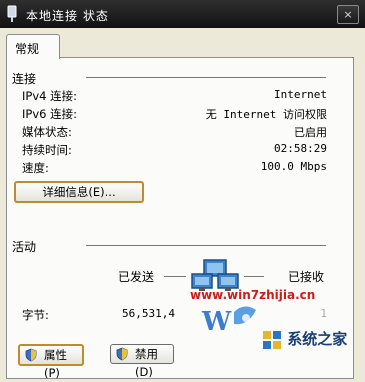 The width and height of the screenshot is (365, 382). Describe the element at coordinates (47, 132) in the screenshot. I see `media-state-label: 媒体状态:` at that location.